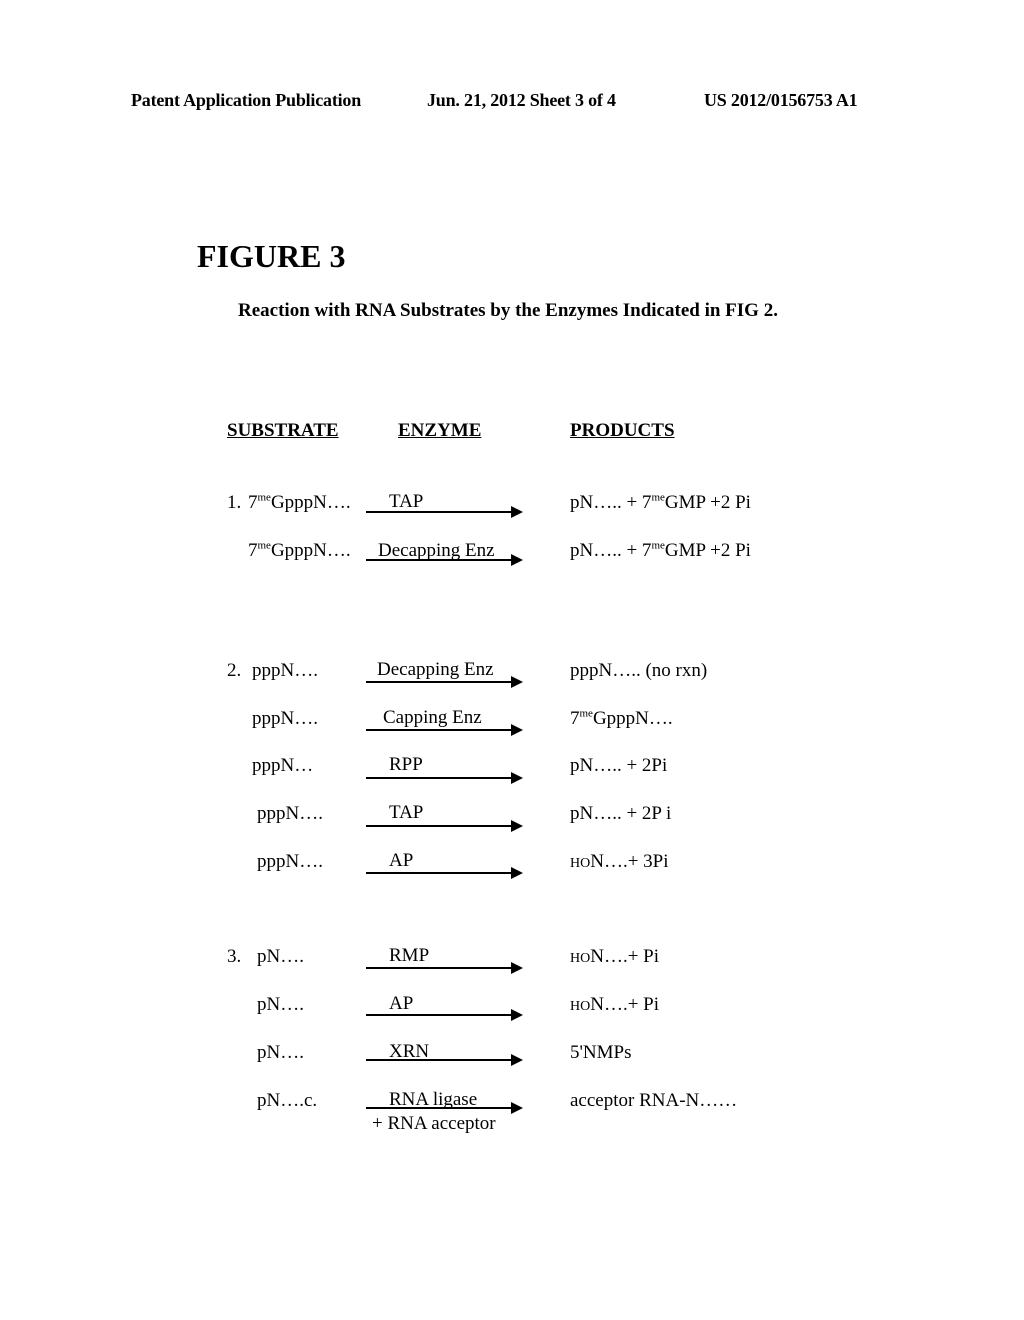 The image size is (1024, 1320). I want to click on column-header-substrate: SUBSTRATE, so click(283, 430).